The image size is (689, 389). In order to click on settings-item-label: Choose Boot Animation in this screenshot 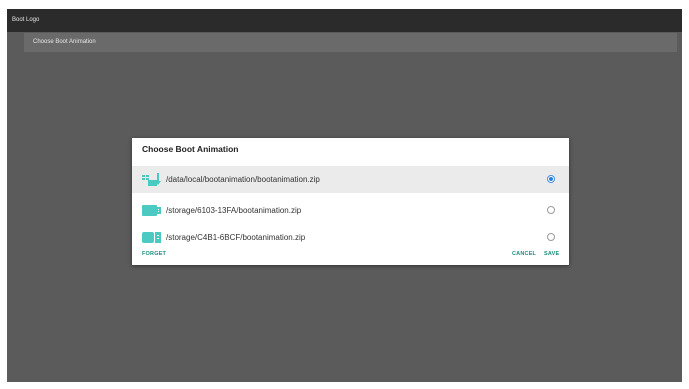, I will do `click(64, 42)`.